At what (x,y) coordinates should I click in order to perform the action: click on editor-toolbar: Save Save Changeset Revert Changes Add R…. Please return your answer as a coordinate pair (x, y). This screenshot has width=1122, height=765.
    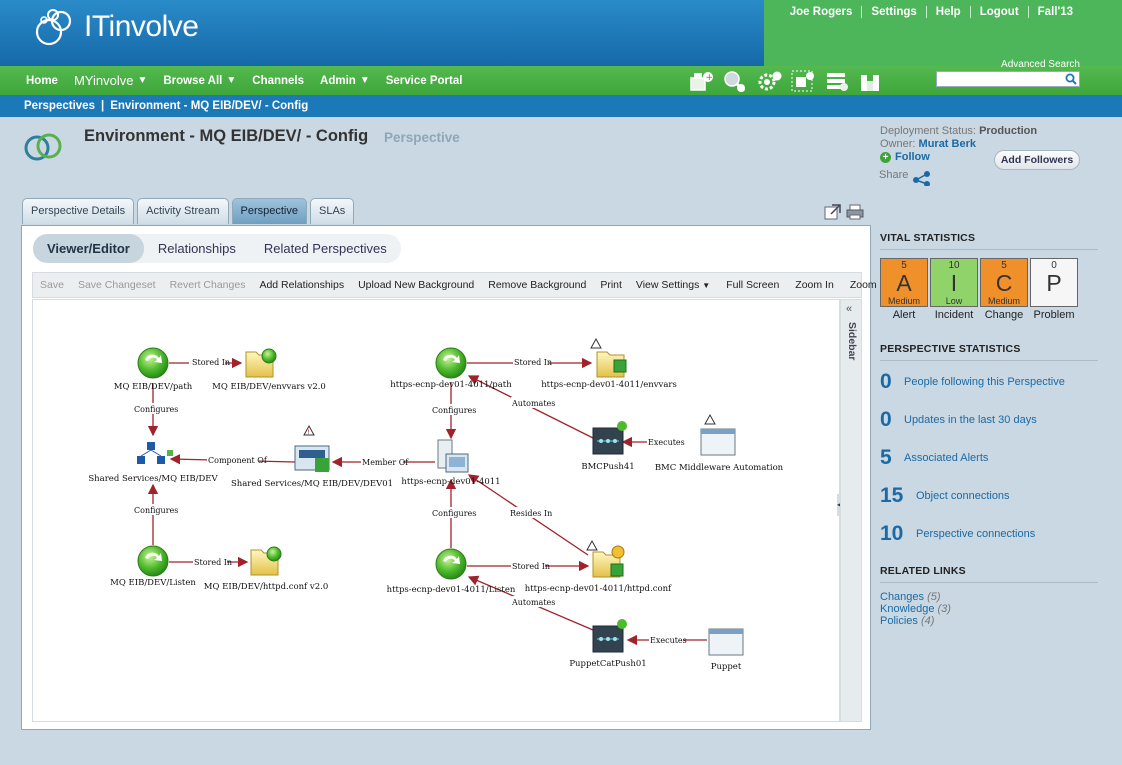
    Looking at the image, I should click on (464, 285).